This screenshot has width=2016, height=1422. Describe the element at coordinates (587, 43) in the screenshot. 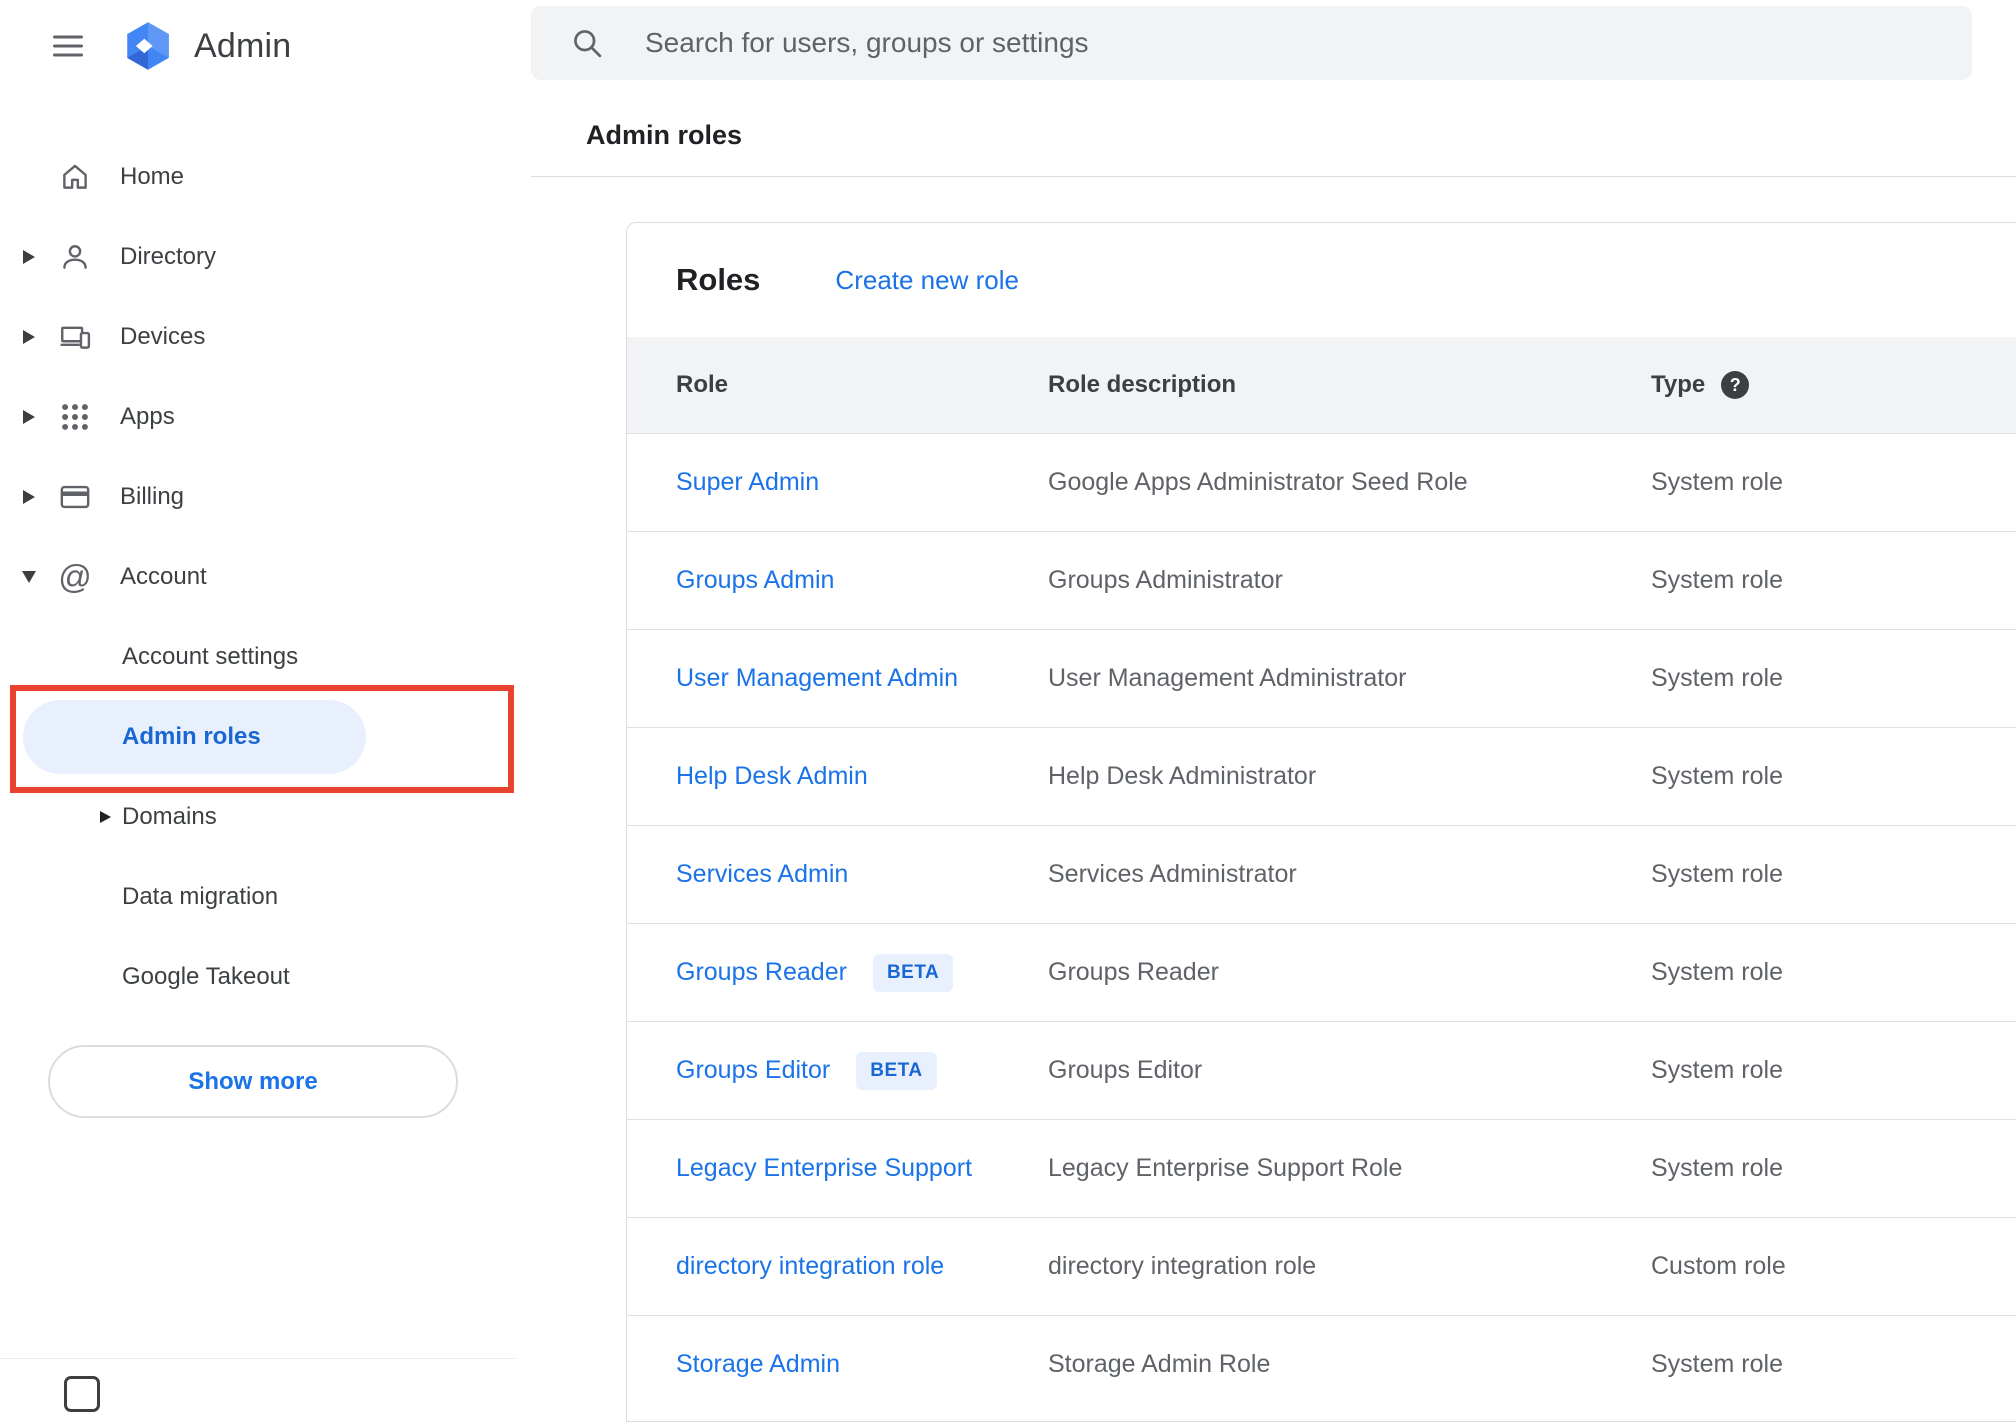

I see `search-icon` at that location.